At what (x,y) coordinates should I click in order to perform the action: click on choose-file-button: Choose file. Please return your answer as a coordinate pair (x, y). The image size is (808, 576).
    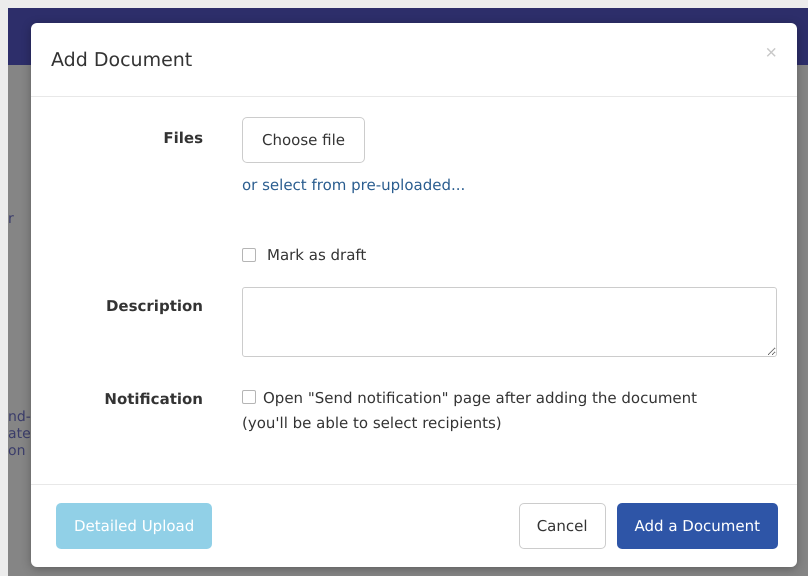
    Looking at the image, I should click on (303, 140).